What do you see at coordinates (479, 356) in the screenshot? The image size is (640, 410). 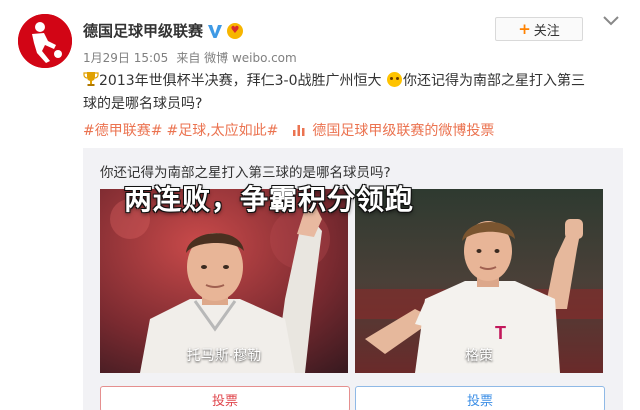 I see `poll-option-label: 格策` at bounding box center [479, 356].